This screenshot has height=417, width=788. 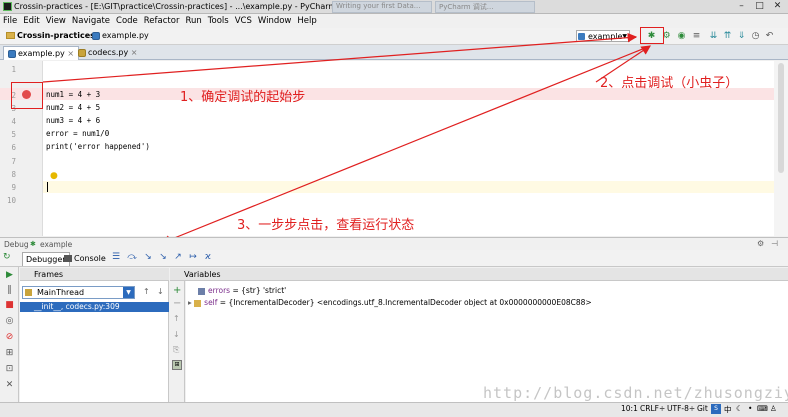 I want to click on tray-moon-icon: ☾, so click(x=739, y=408).